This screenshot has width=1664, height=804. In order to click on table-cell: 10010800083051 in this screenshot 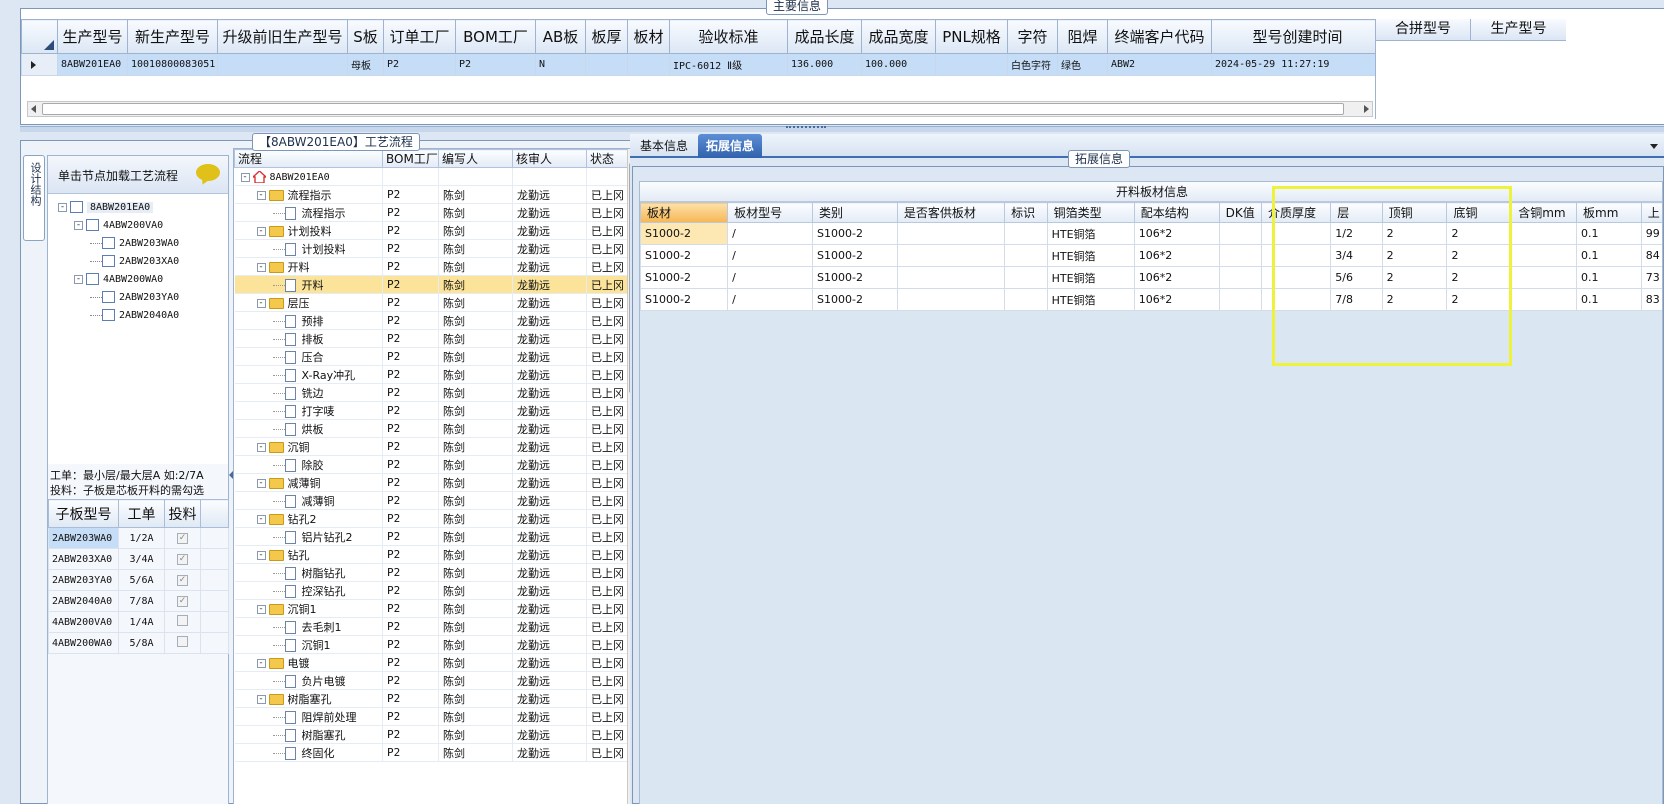, I will do `click(172, 64)`.